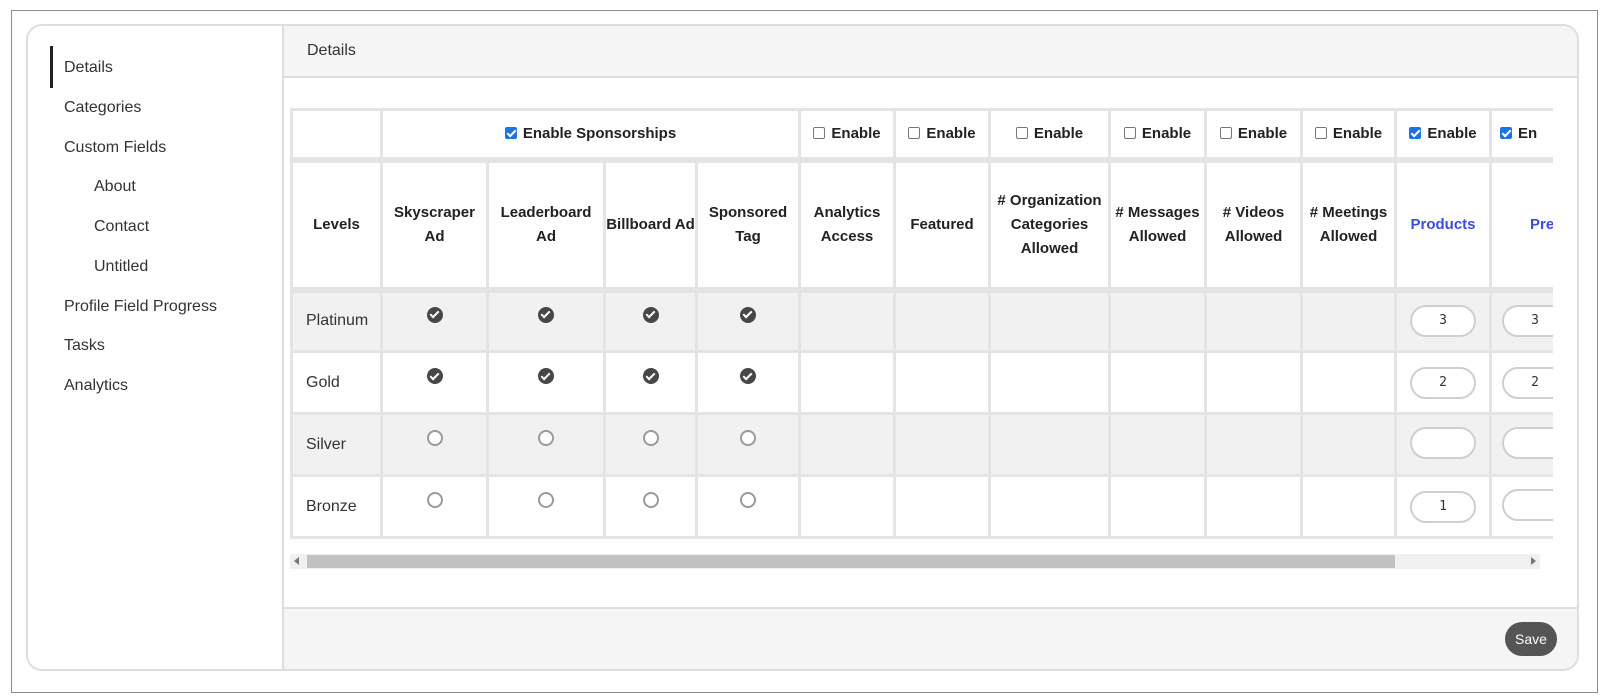  Describe the element at coordinates (434, 223) in the screenshot. I see `header-skyscraper-ad: Skyscraper Ad` at that location.